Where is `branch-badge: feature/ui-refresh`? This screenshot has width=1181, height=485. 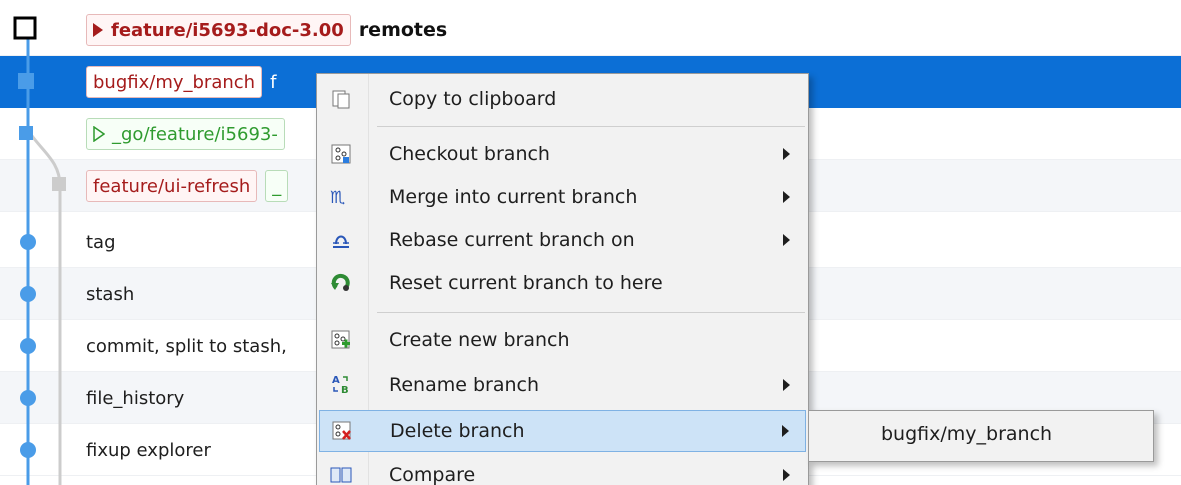 branch-badge: feature/ui-refresh is located at coordinates (172, 186).